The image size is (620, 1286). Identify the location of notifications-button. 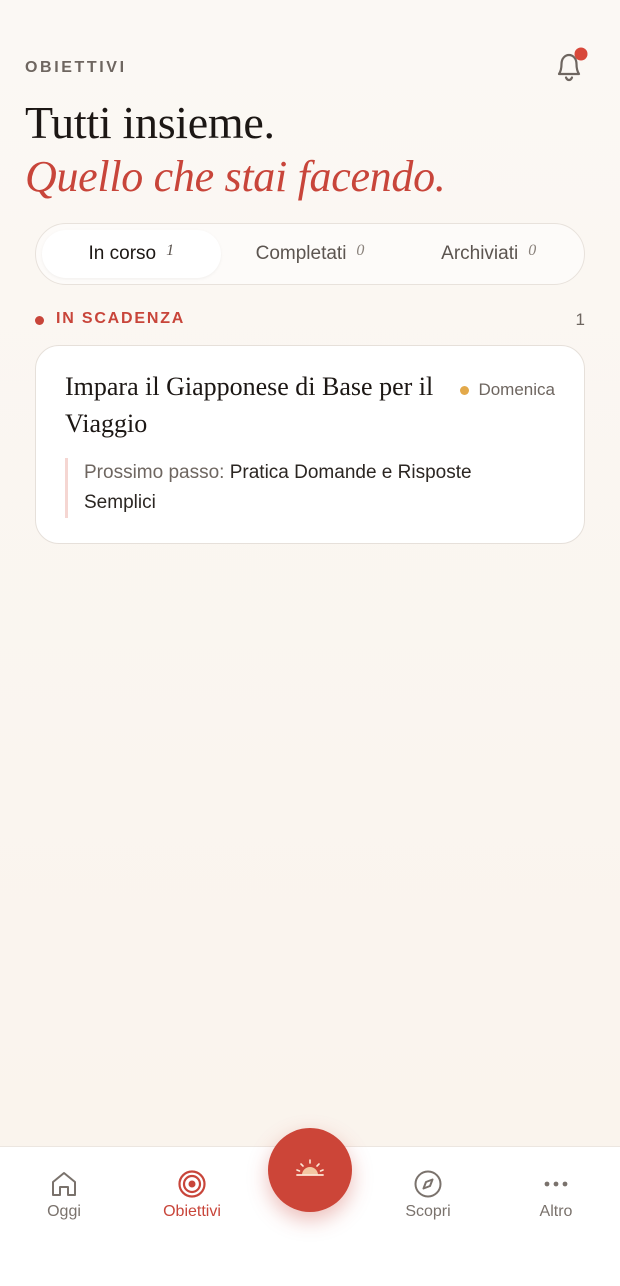
(569, 66).